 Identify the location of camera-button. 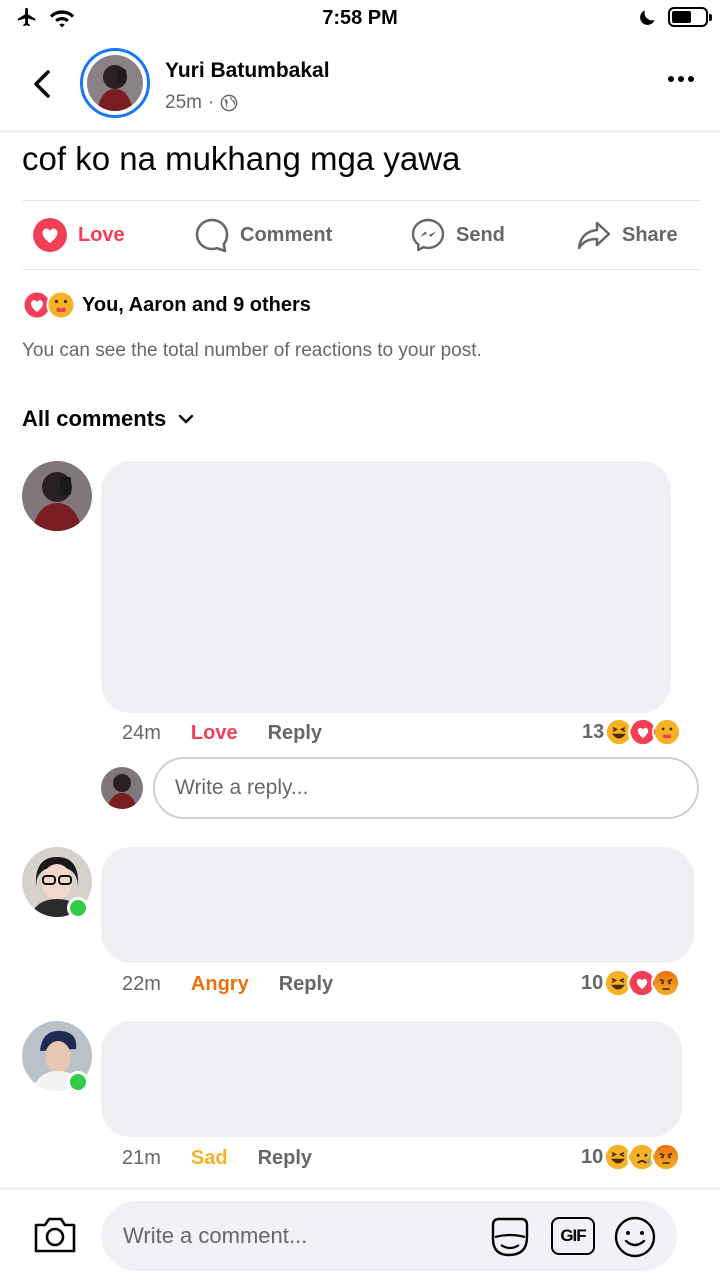
(55, 1235).